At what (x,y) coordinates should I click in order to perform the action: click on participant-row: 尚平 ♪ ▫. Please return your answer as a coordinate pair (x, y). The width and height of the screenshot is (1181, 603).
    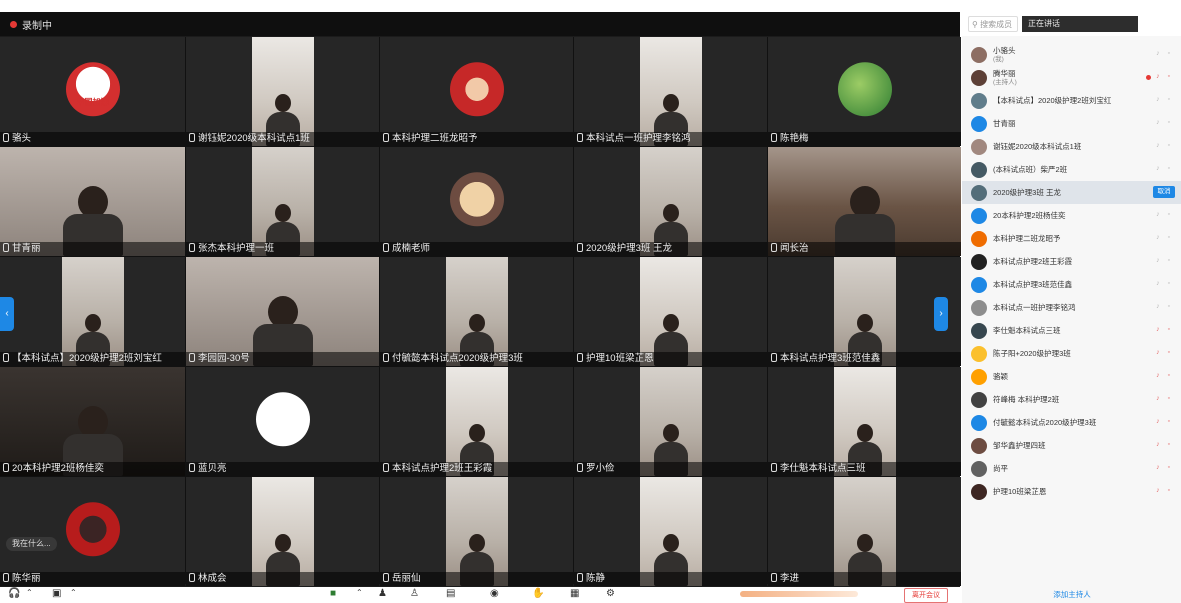
    Looking at the image, I should click on (1071, 468).